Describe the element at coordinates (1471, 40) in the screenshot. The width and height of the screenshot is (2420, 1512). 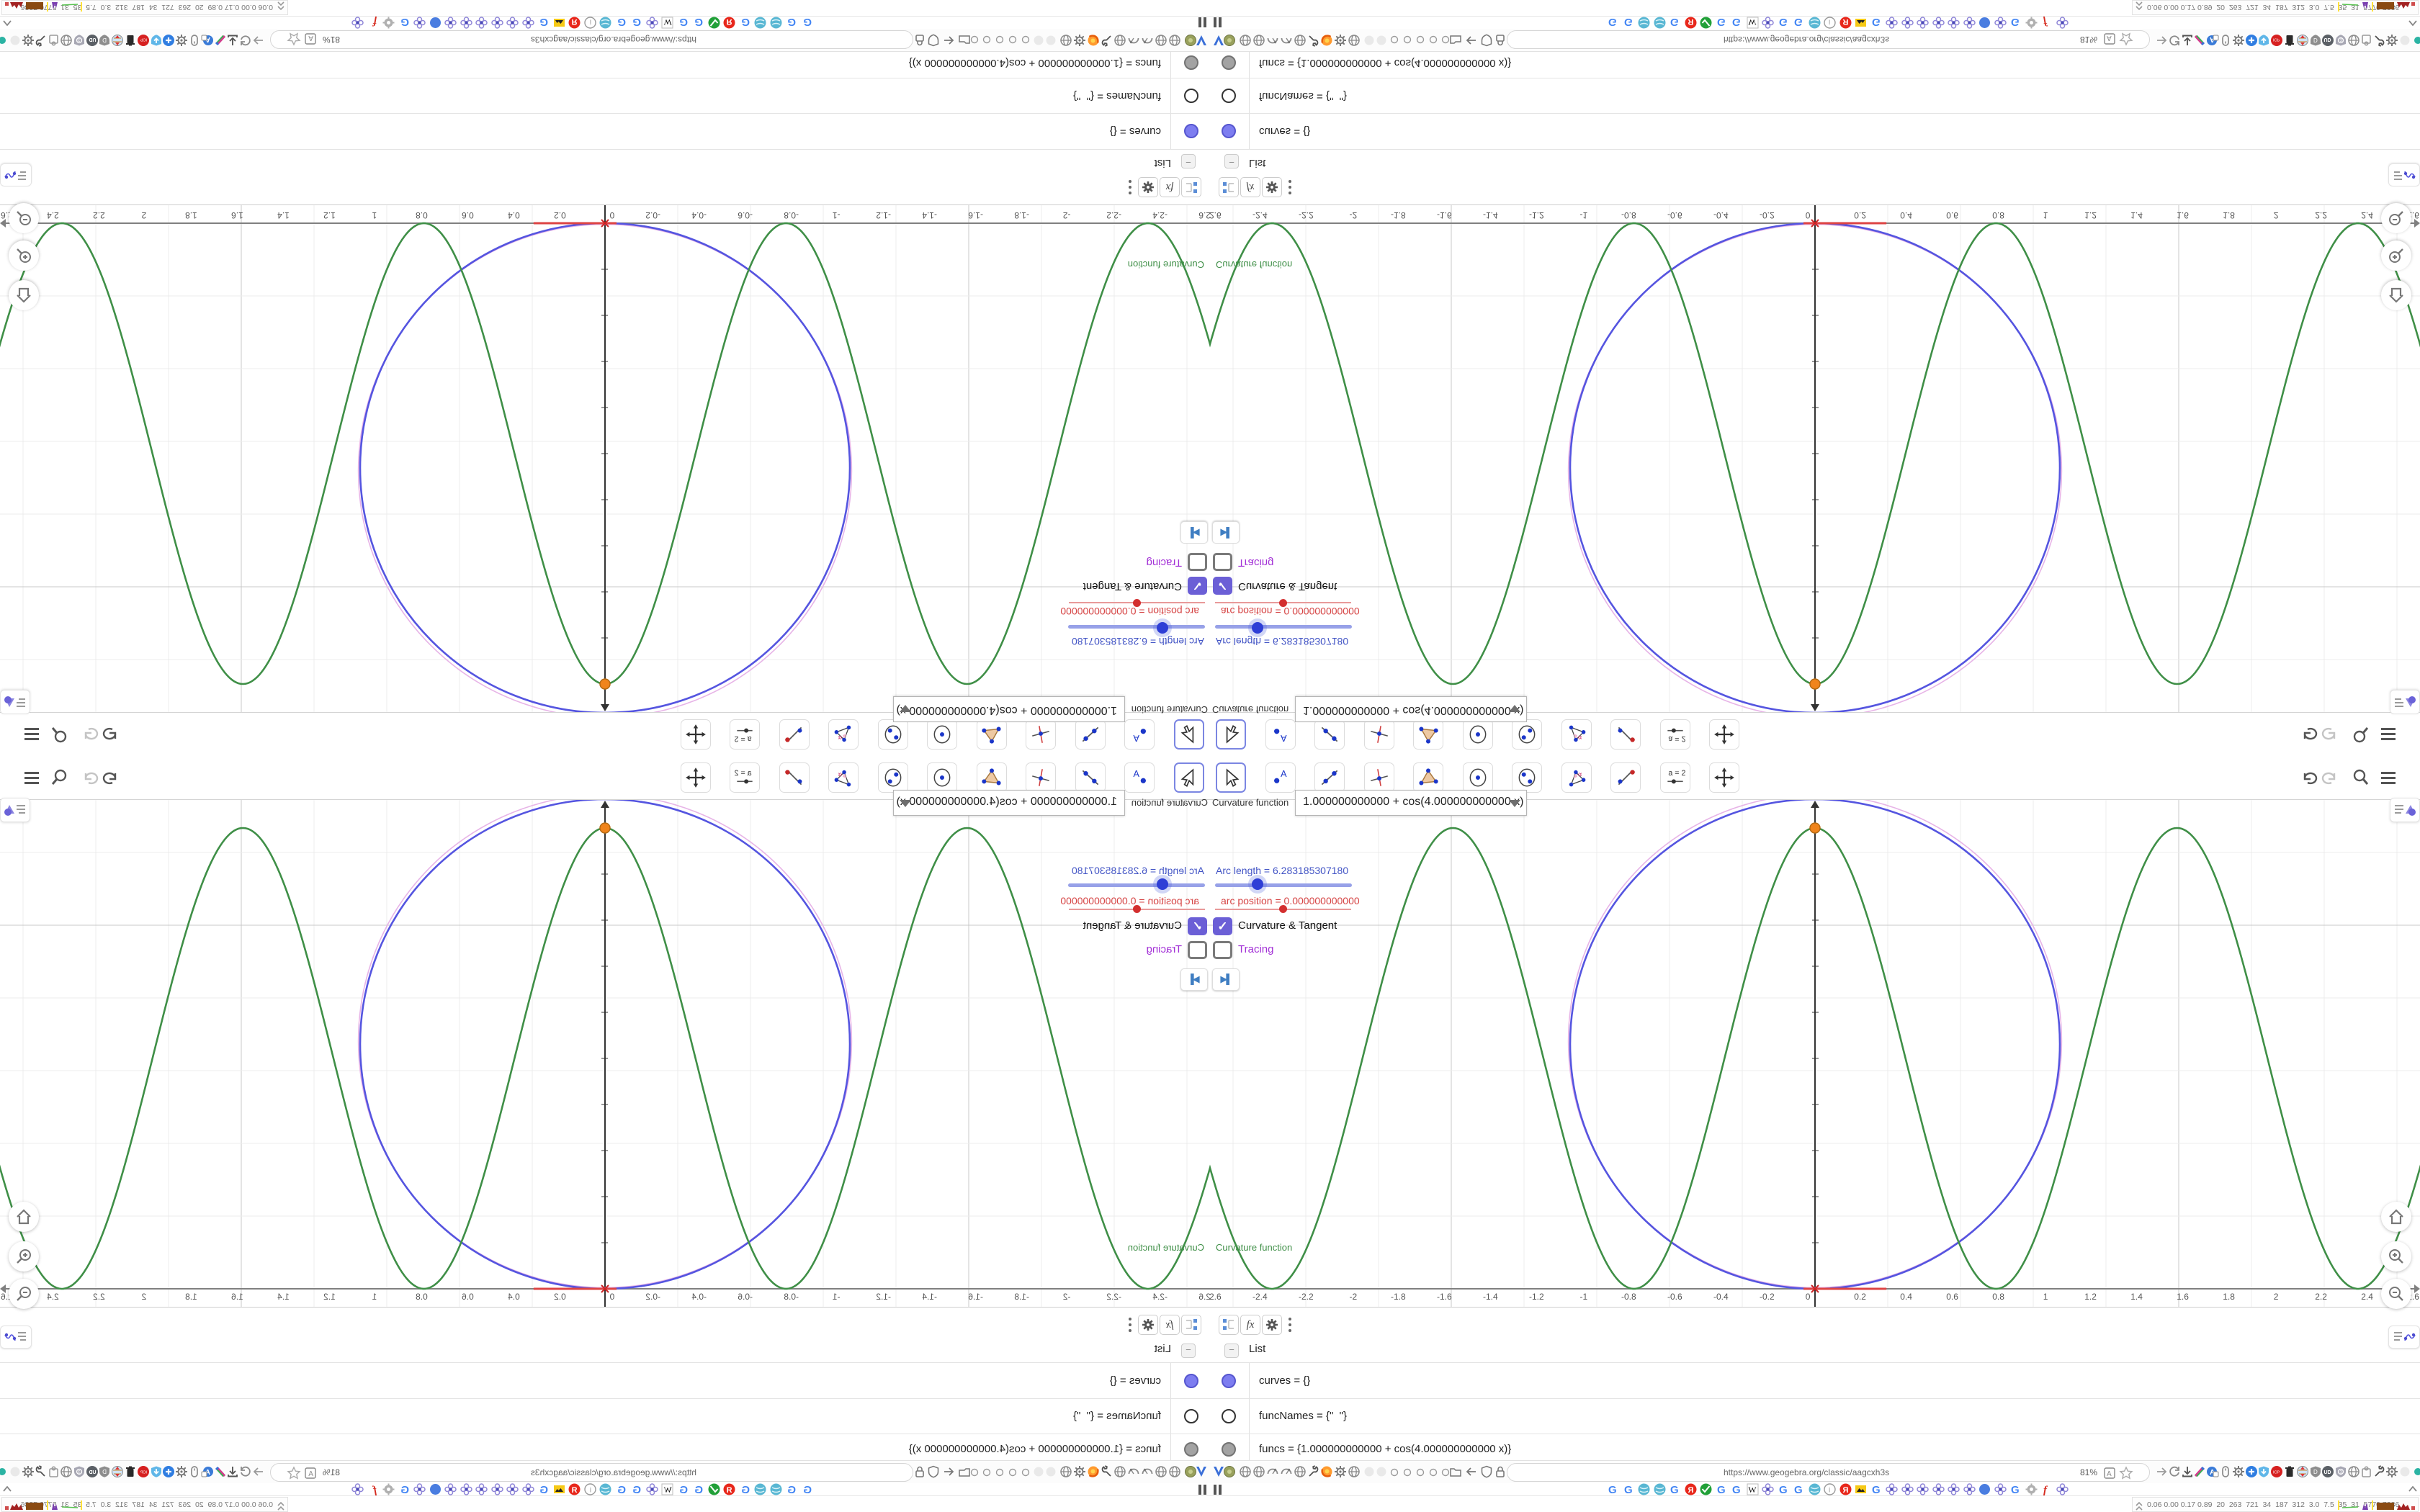
I see `back-icon` at that location.